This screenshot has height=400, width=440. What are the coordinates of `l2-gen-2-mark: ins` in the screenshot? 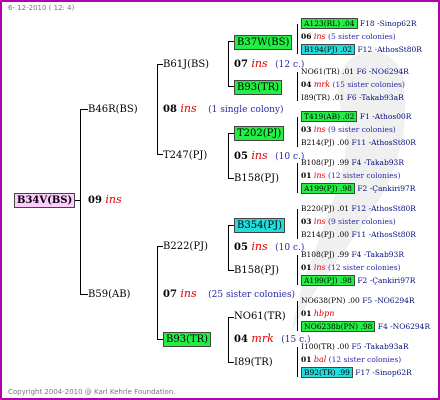 It's located at (259, 155).